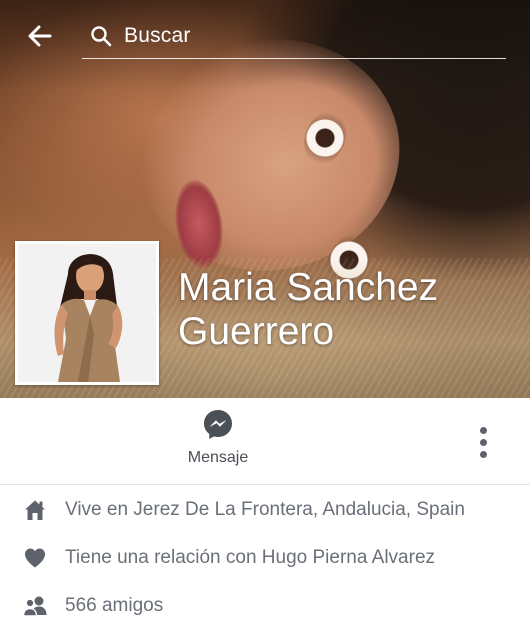 Image resolution: width=530 pixels, height=640 pixels. Describe the element at coordinates (218, 457) in the screenshot. I see `message-label: Mensaje` at that location.